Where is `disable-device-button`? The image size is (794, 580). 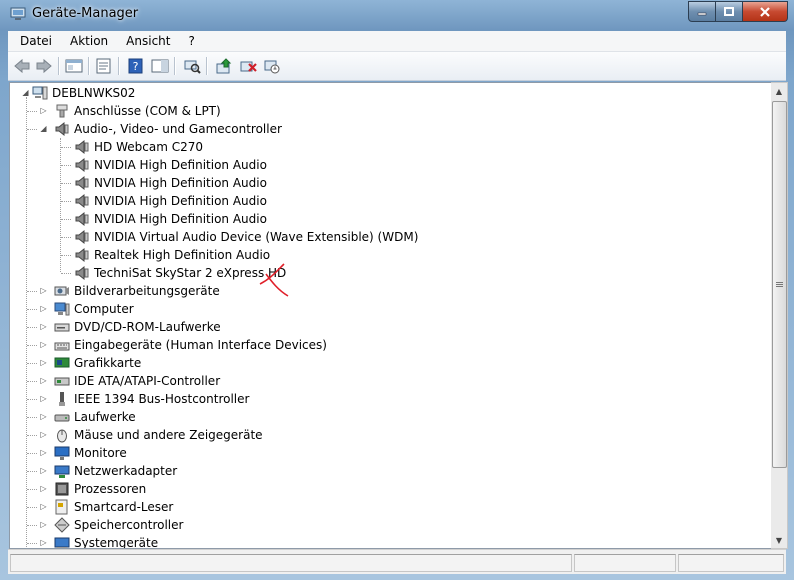 disable-device-button is located at coordinates (272, 66).